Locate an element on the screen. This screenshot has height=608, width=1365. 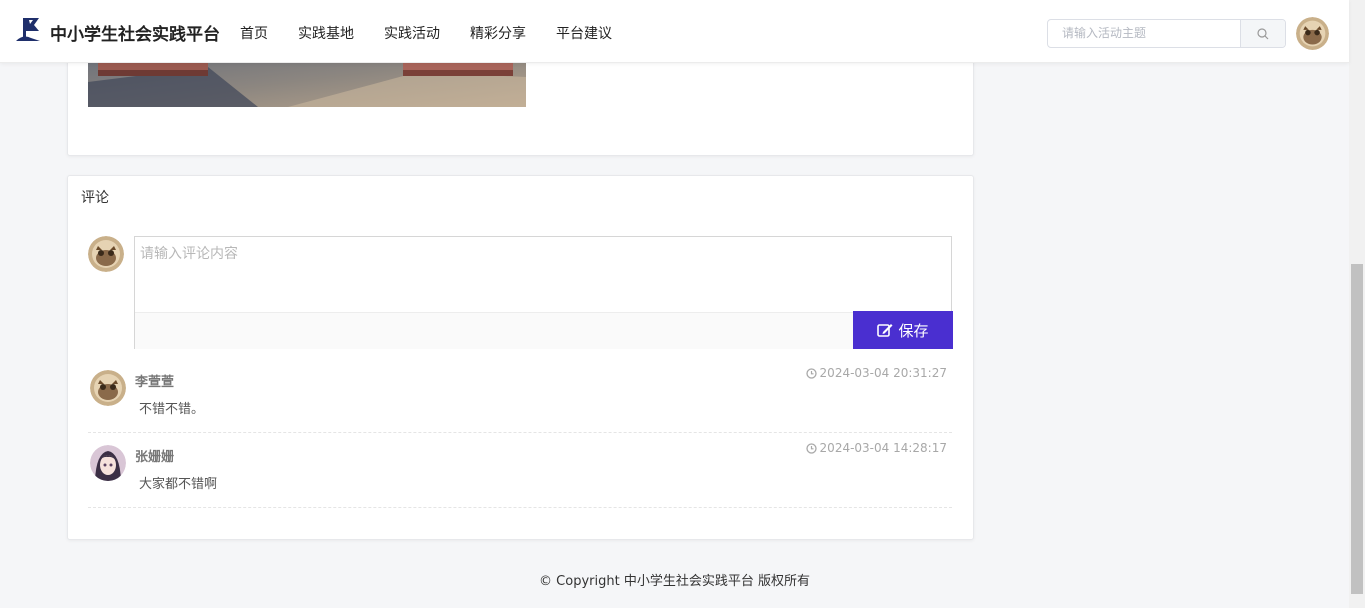
nav-item-bases: 实践基地 is located at coordinates (326, 33).